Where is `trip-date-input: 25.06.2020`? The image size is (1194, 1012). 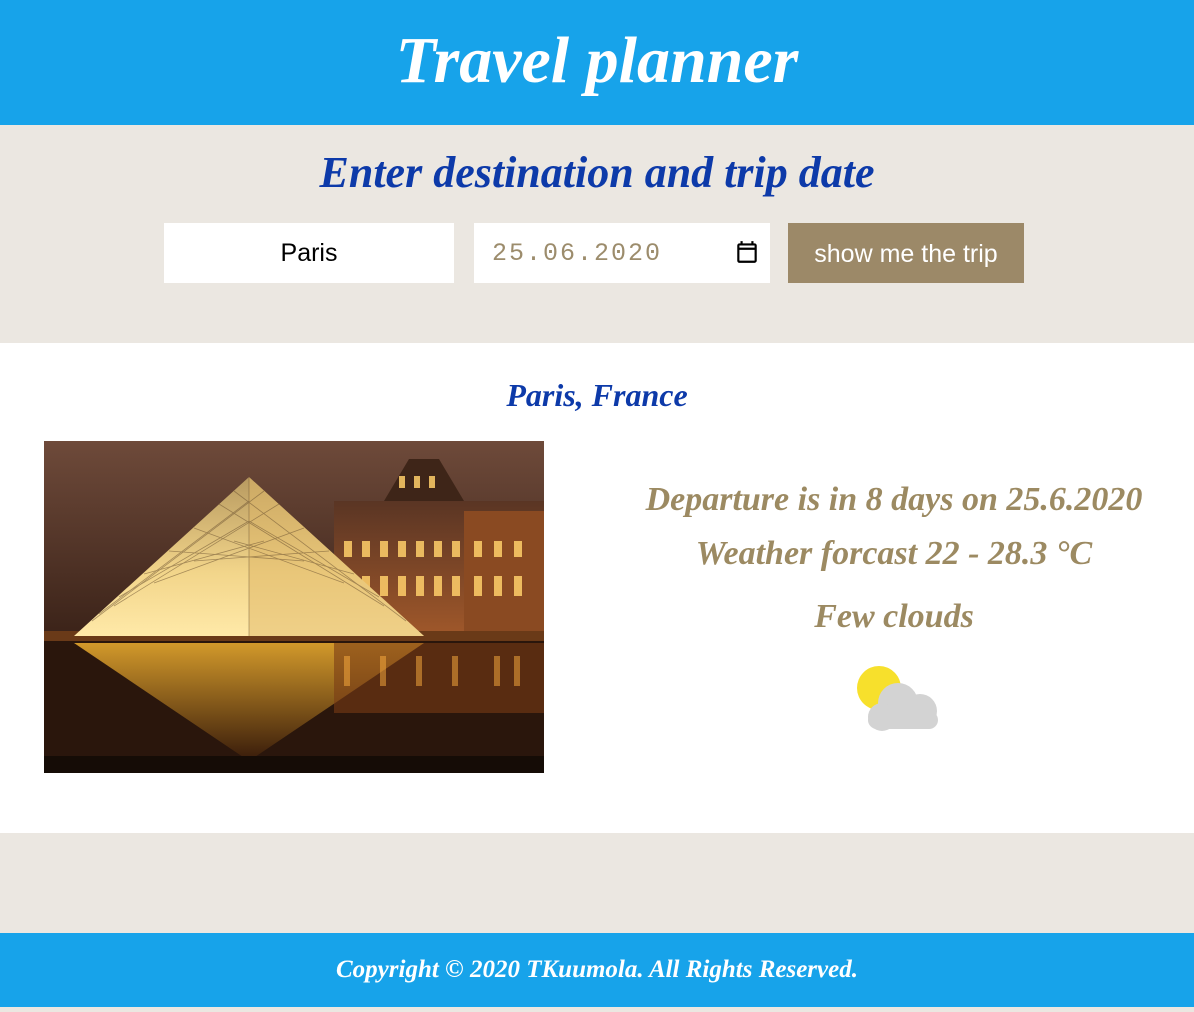
trip-date-input: 25.06.2020 is located at coordinates (622, 253).